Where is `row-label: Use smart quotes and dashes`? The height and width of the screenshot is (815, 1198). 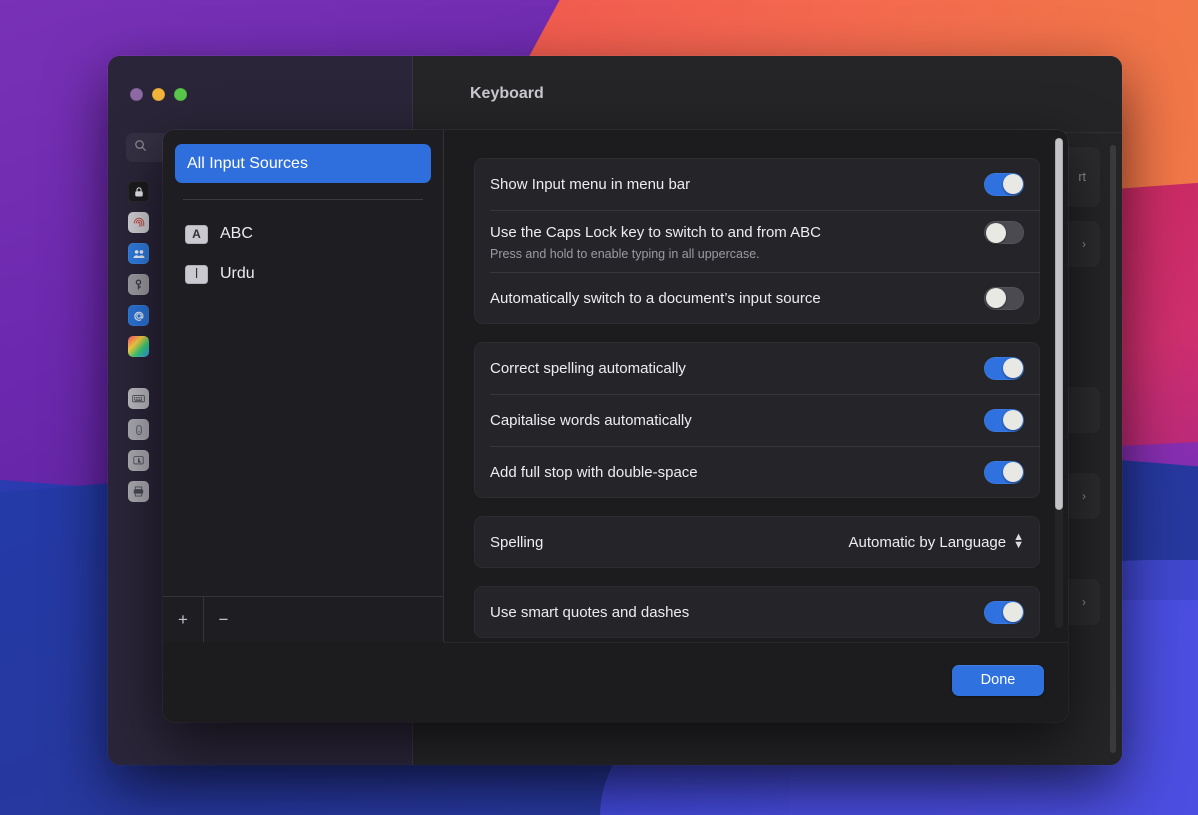
row-label: Use smart quotes and dashes is located at coordinates (590, 612).